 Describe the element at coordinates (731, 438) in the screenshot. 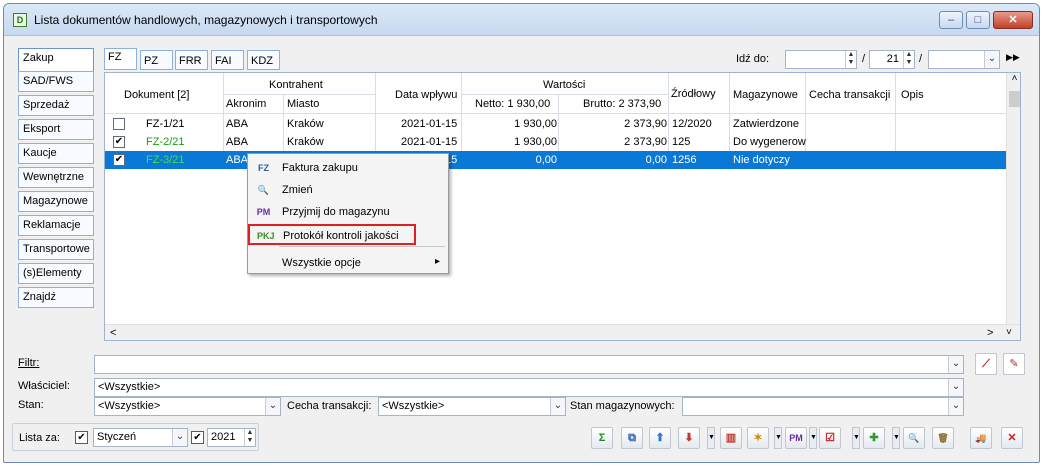

I see `report-icon: ▥` at that location.